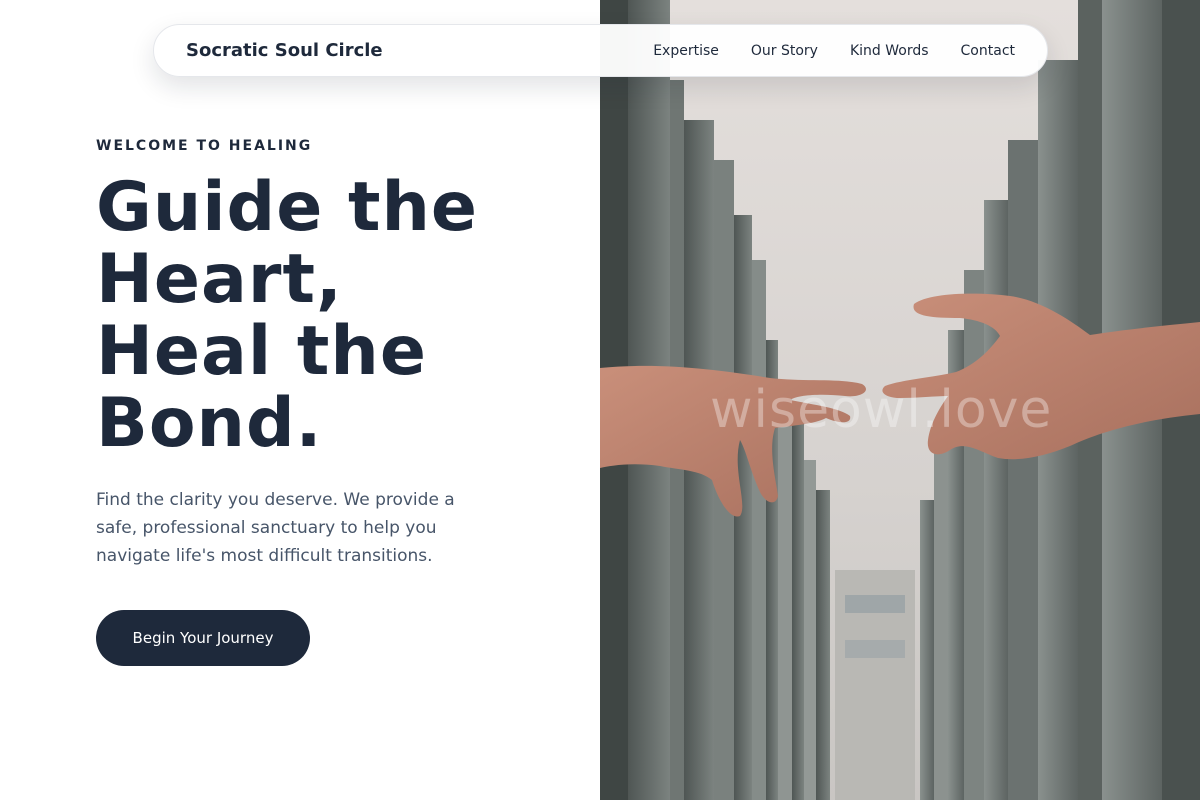  I want to click on hero-eyebrow: WELCOME TO HEALING, so click(204, 146).